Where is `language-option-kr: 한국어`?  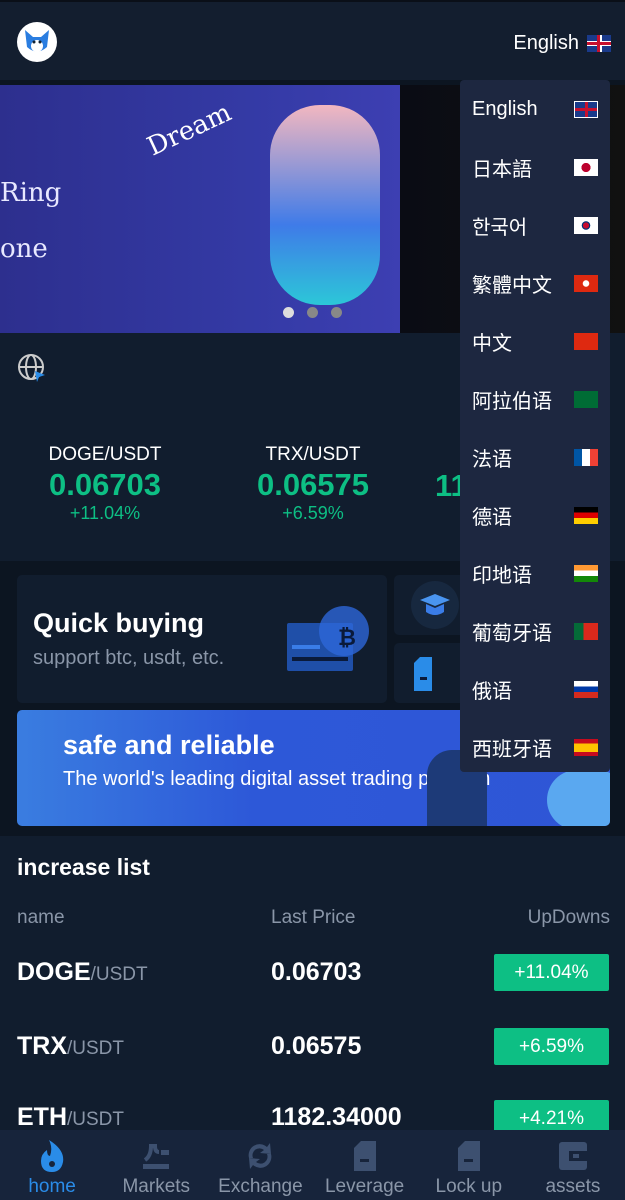 language-option-kr: 한국어 is located at coordinates (535, 225).